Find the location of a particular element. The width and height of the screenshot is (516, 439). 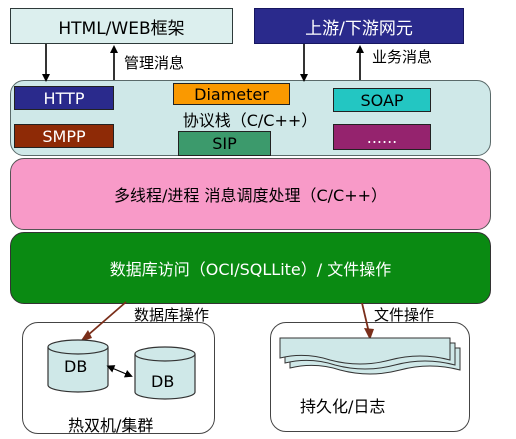

protocol-smpp-label: SMPP is located at coordinates (64, 136).